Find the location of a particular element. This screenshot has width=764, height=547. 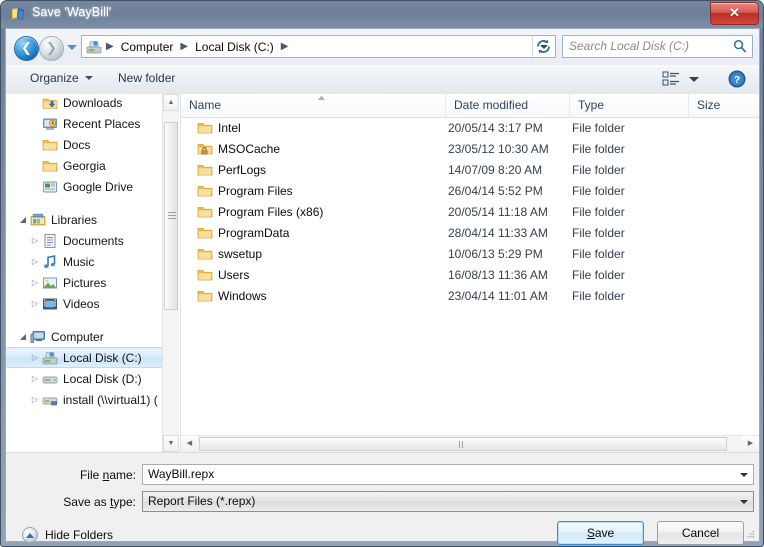

back-button: ❮ is located at coordinates (26, 48).